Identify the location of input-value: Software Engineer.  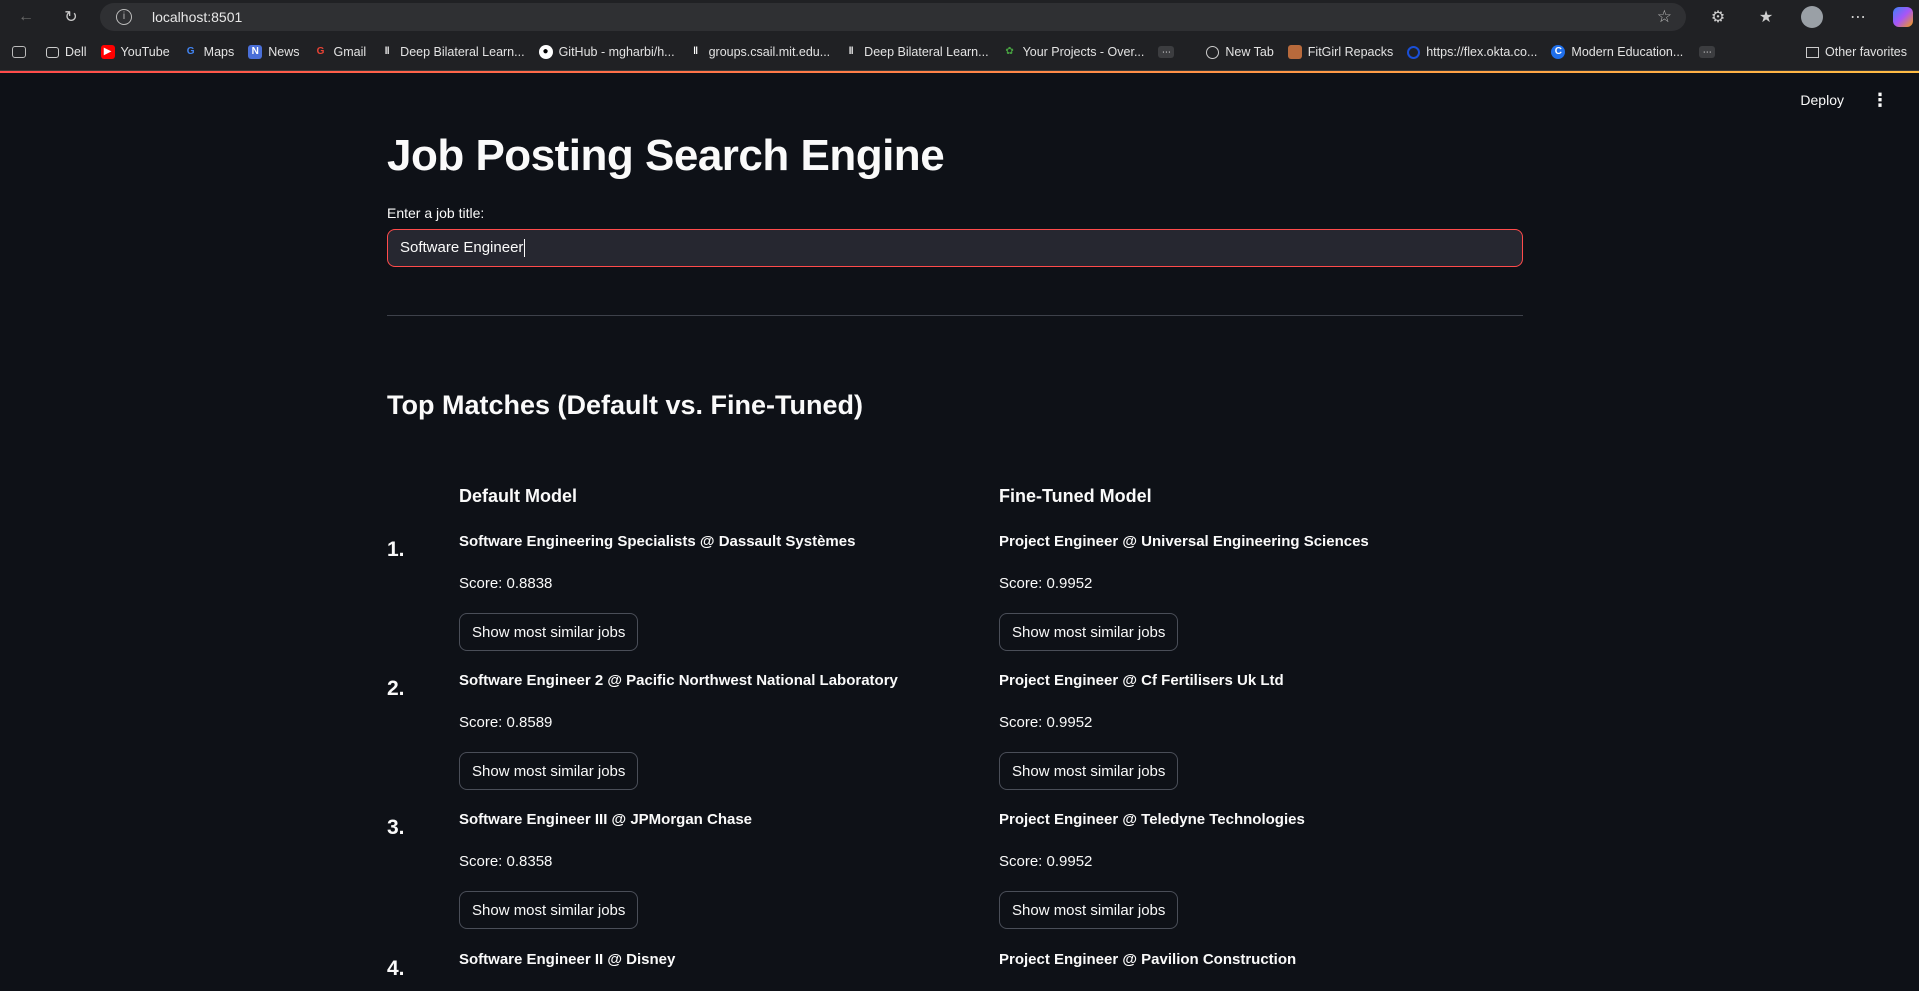
(462, 248).